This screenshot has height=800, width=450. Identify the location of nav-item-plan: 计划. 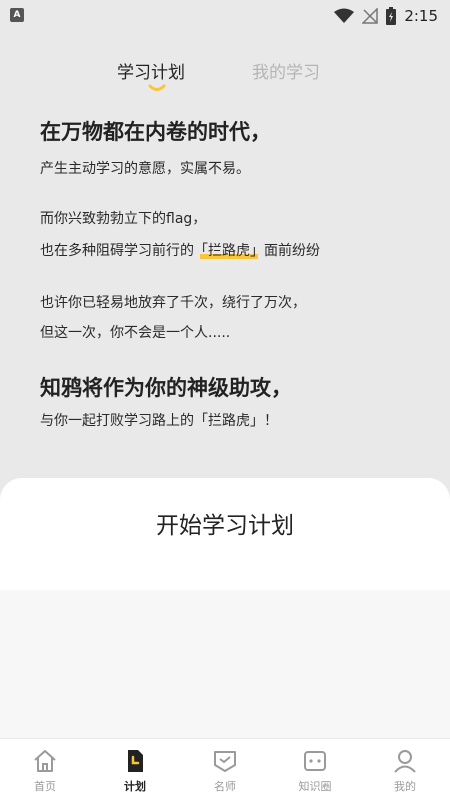
(135, 769).